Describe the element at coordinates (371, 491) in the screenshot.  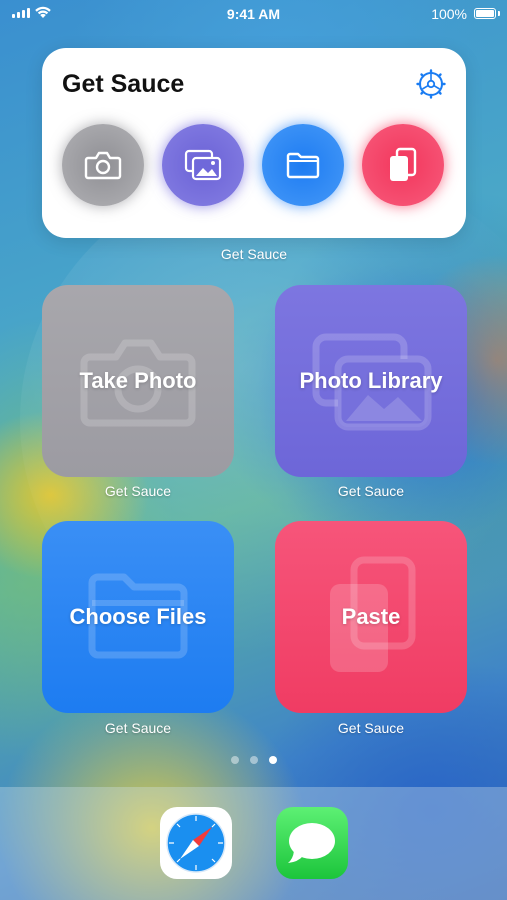
I see `photo-library-label: Get Sauce` at that location.